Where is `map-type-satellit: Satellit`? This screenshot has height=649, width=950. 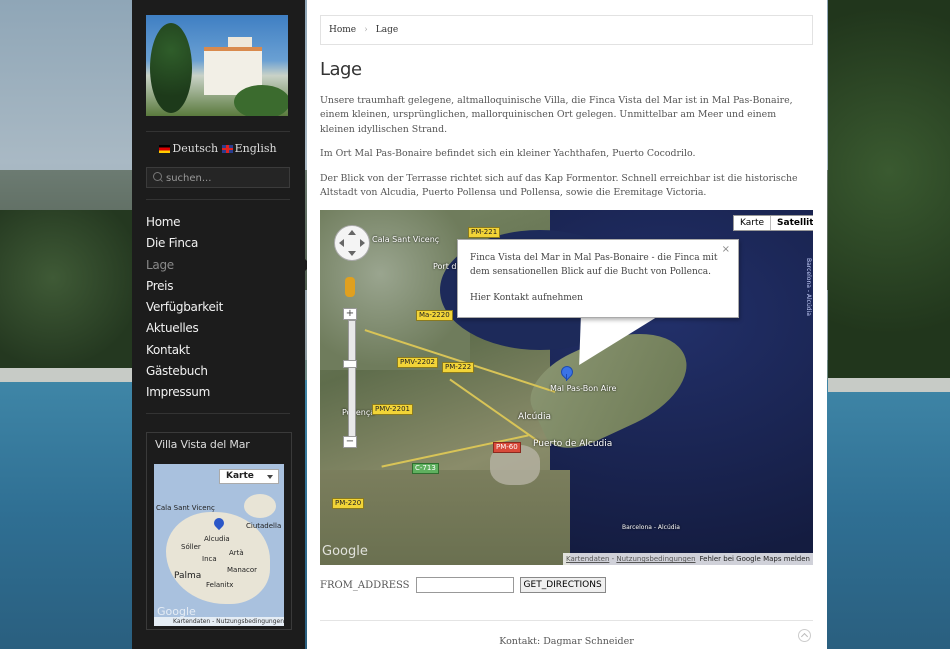 map-type-satellit: Satellit is located at coordinates (791, 223).